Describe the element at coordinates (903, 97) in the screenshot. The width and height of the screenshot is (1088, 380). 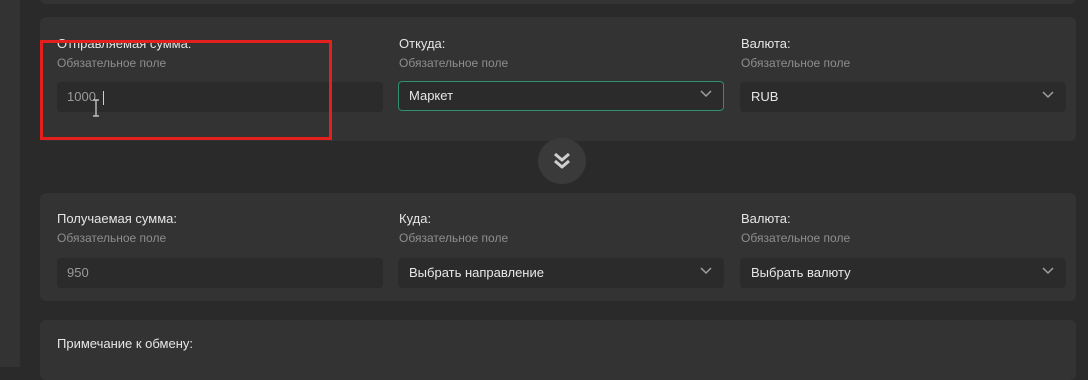
I see `send-currency-select: RUB` at that location.